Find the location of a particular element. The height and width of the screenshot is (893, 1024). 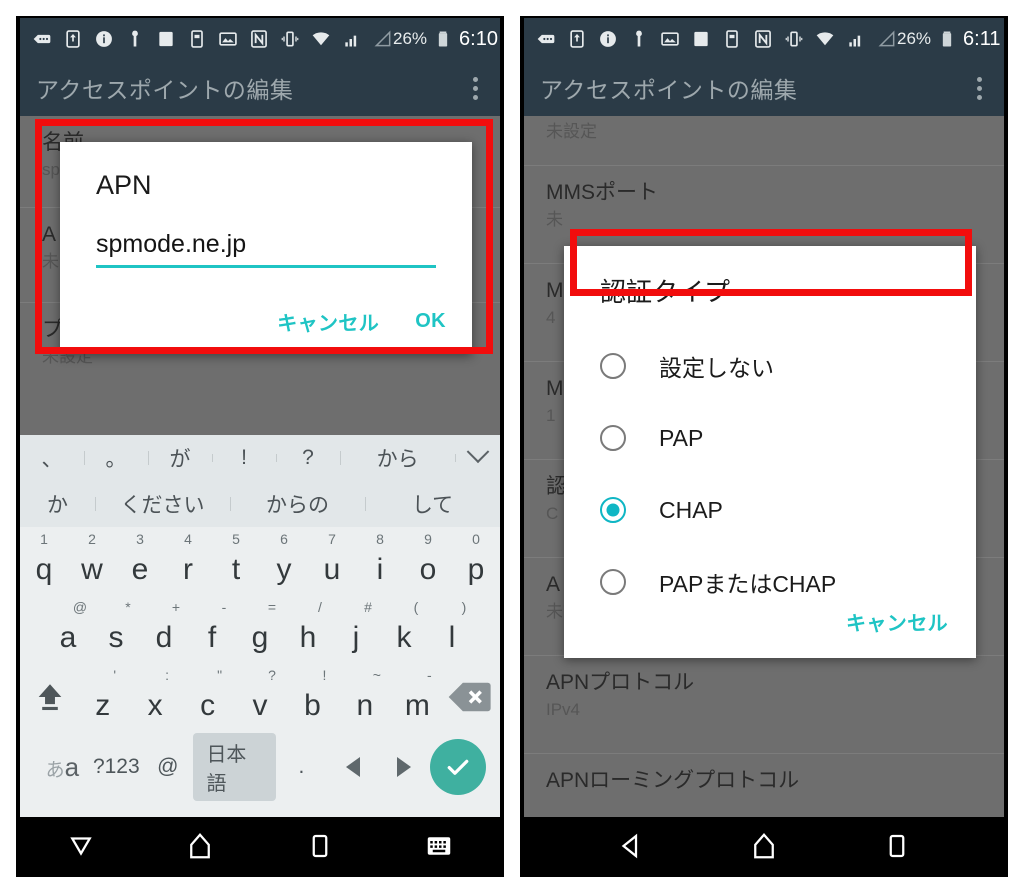

key-label: l is located at coordinates (452, 637).